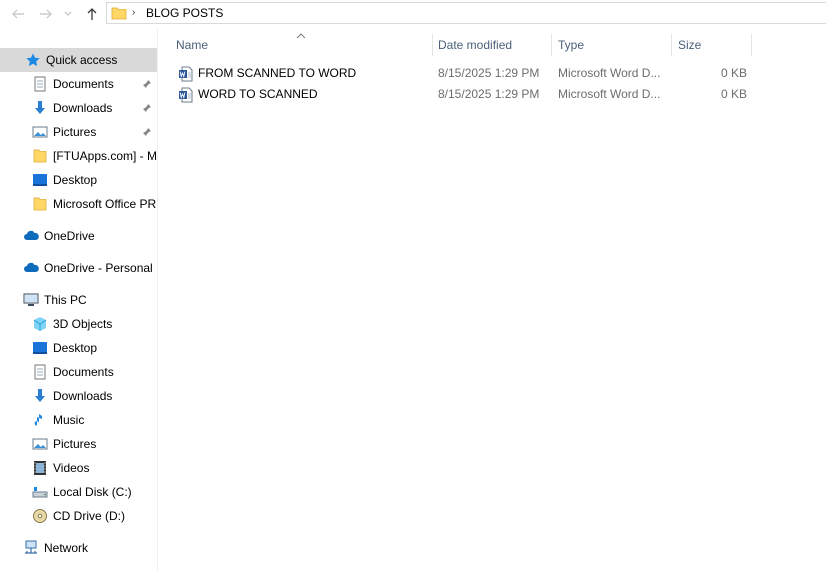 This screenshot has height=571, width=826. I want to click on sidebar-item-network: Network, so click(78, 548).